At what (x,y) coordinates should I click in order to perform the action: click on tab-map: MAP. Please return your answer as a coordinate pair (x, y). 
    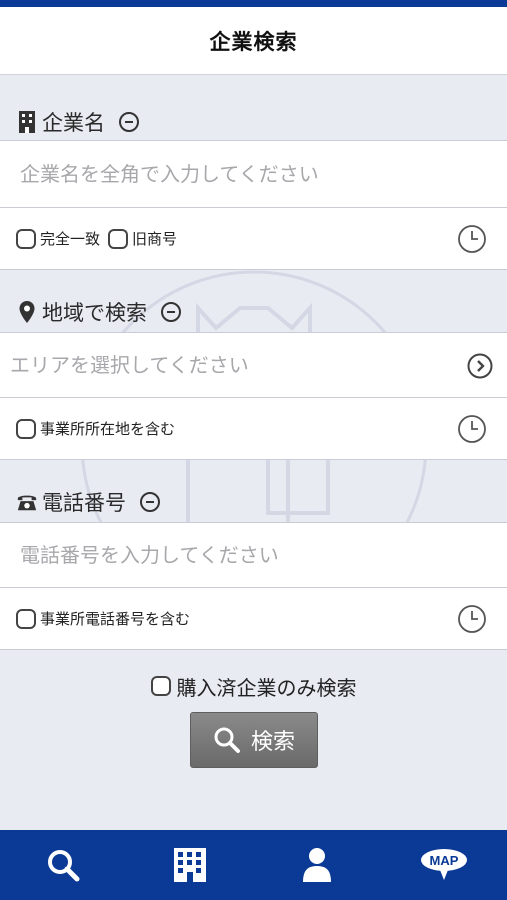
    Looking at the image, I should click on (443, 865).